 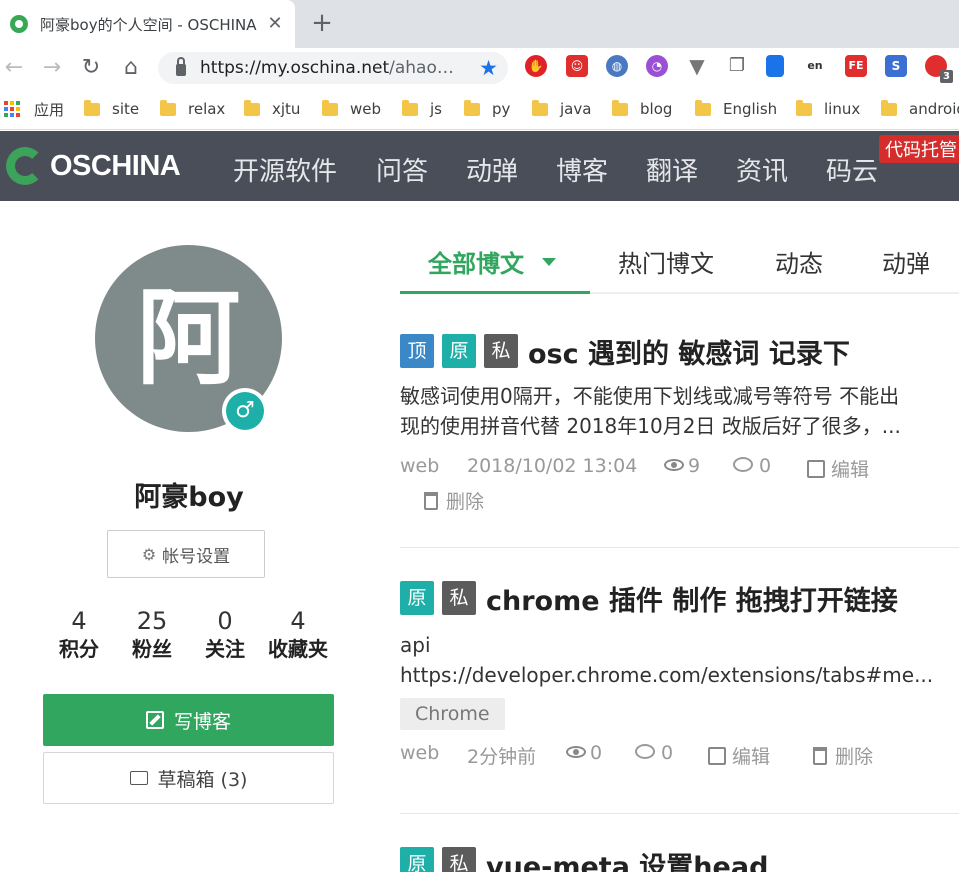 What do you see at coordinates (79, 634) in the screenshot?
I see `stat-points: 4 积分` at bounding box center [79, 634].